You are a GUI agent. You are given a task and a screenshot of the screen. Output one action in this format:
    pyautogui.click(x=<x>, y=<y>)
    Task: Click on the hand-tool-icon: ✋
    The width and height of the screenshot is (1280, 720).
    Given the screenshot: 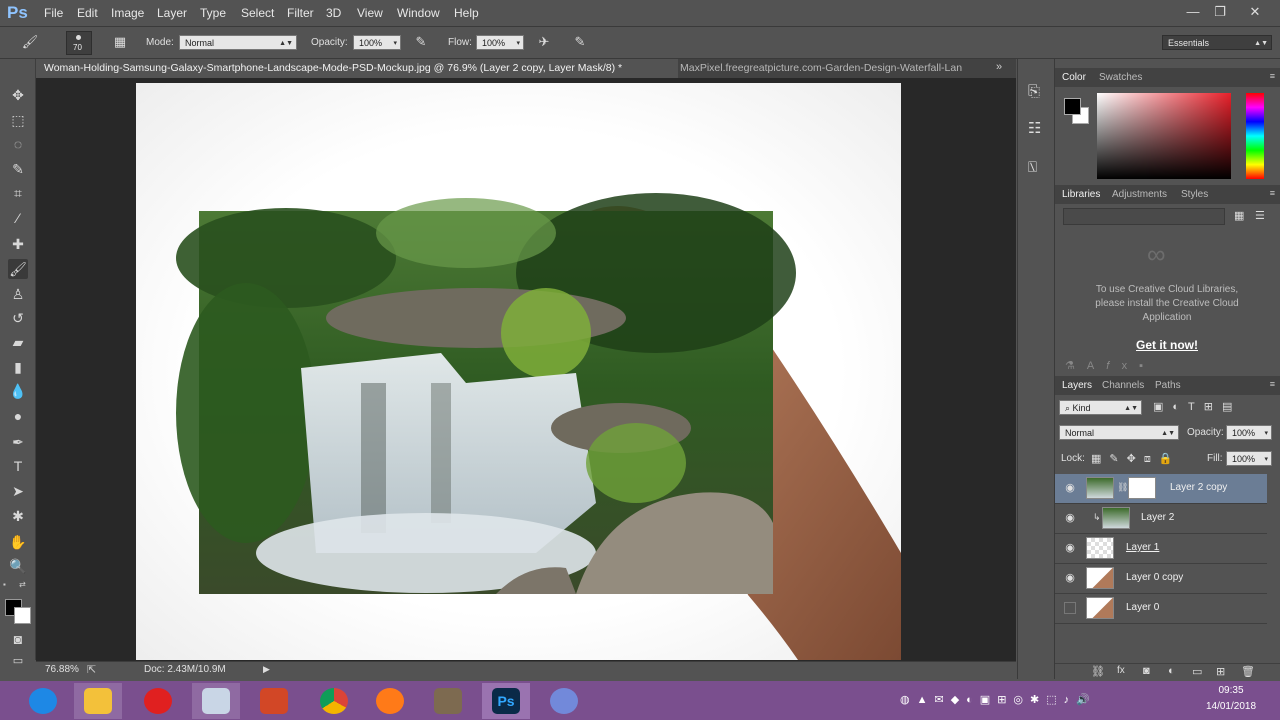 What is the action you would take?
    pyautogui.click(x=18, y=542)
    